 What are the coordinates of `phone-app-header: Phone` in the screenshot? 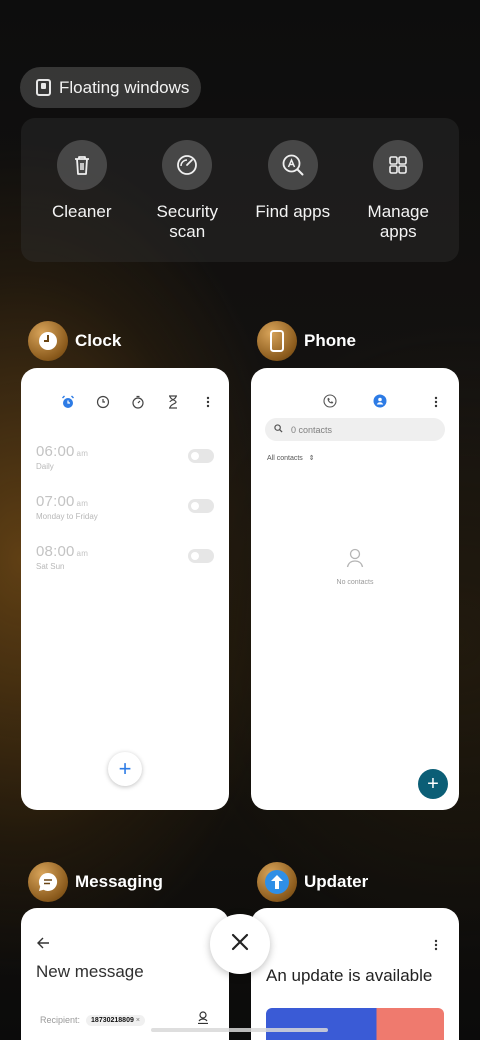 It's located at (306, 341).